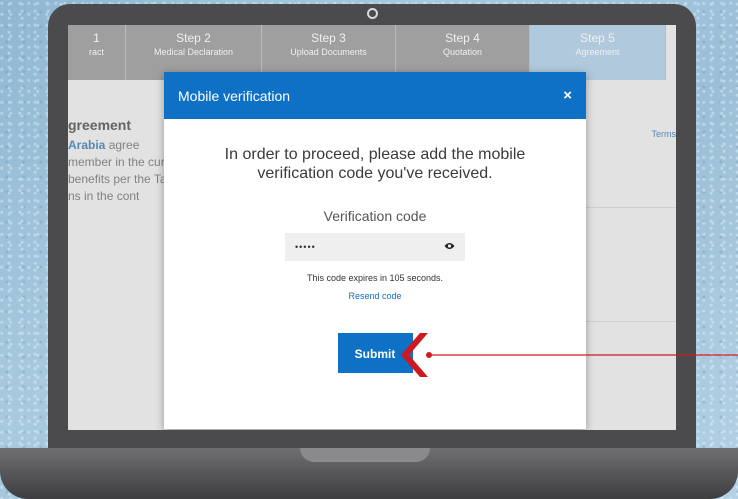 Image resolution: width=738 pixels, height=499 pixels. What do you see at coordinates (569, 355) in the screenshot?
I see `annotation-pointer` at bounding box center [569, 355].